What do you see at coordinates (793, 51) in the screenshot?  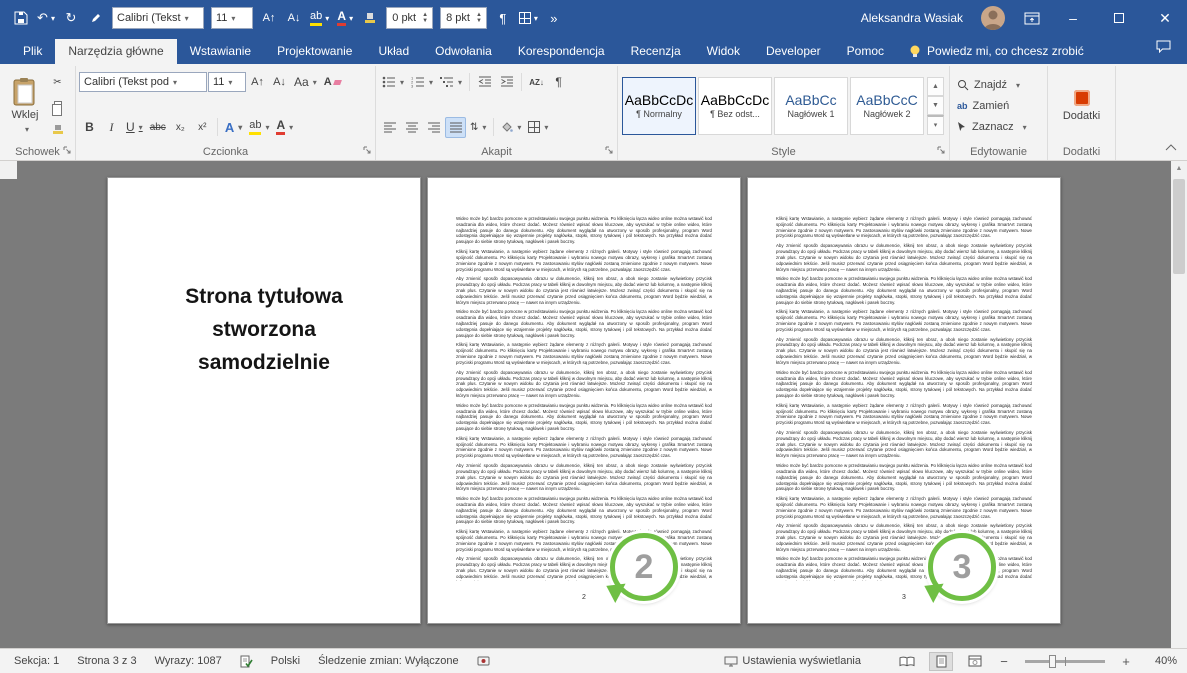 I see `tab-developer: Developer` at bounding box center [793, 51].